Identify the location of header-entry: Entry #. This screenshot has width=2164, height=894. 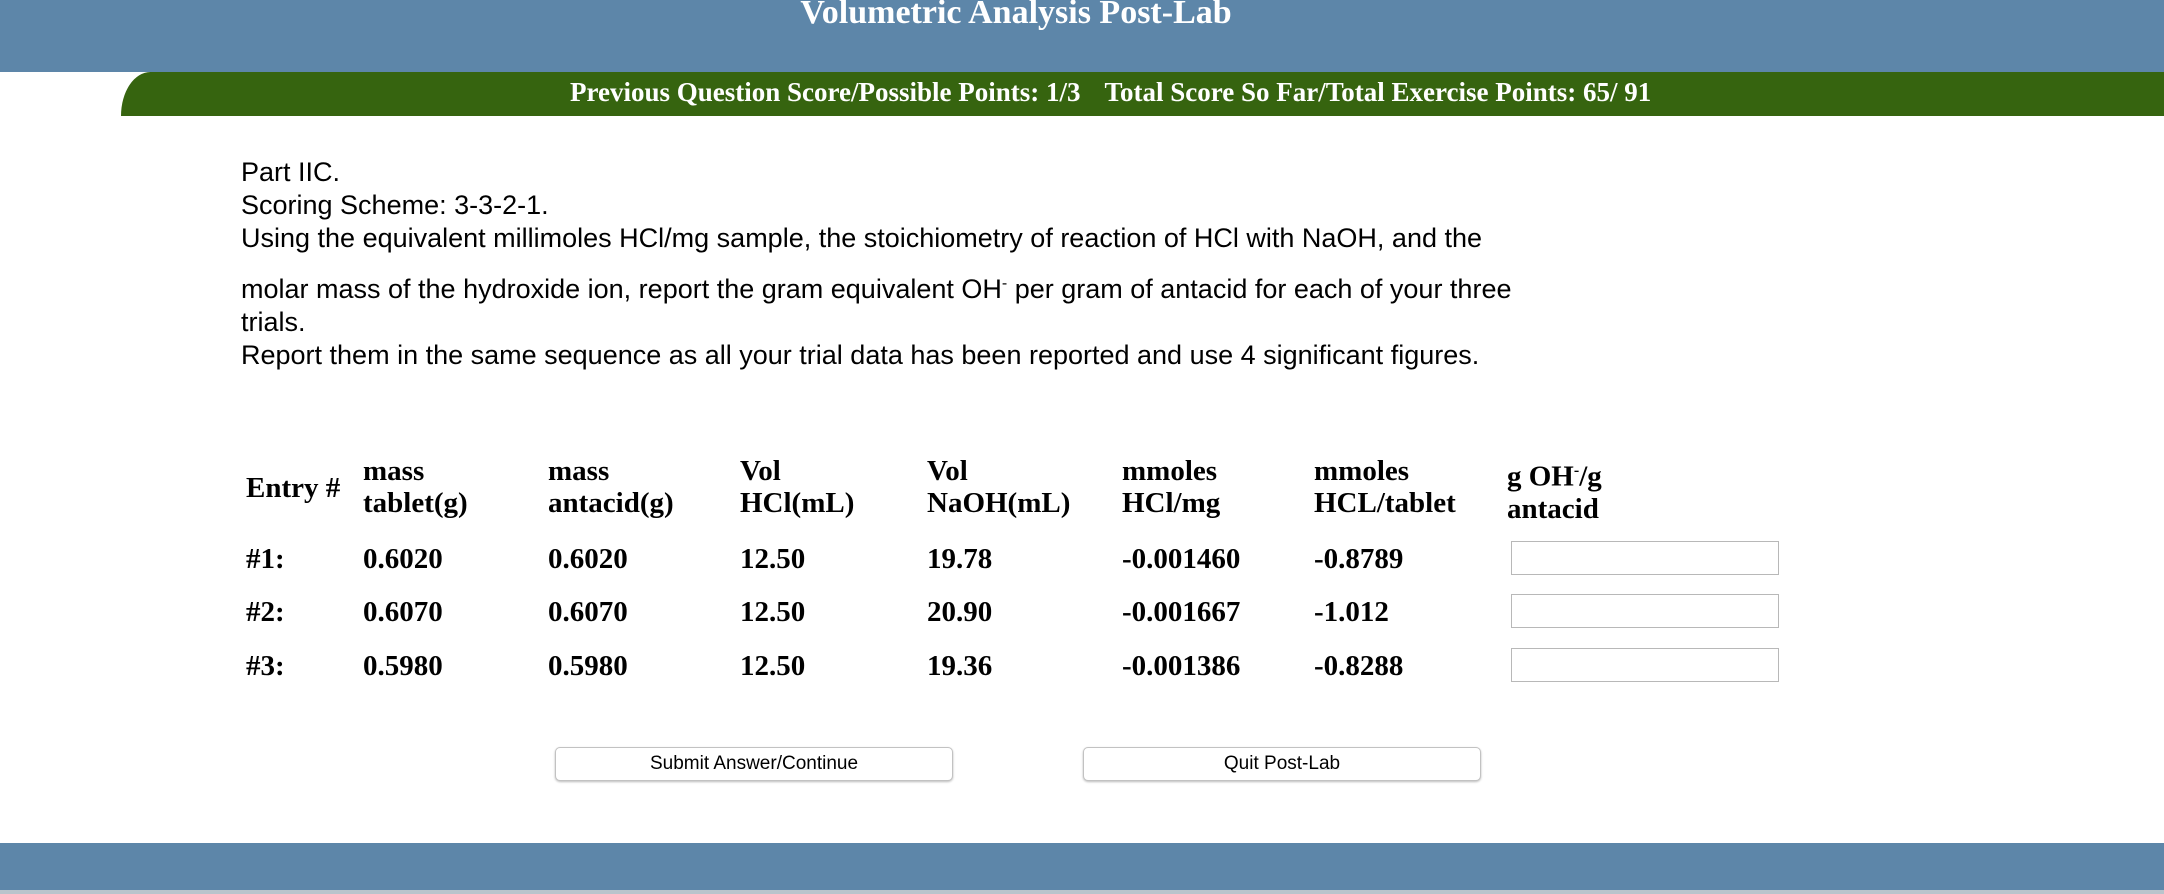
(293, 488).